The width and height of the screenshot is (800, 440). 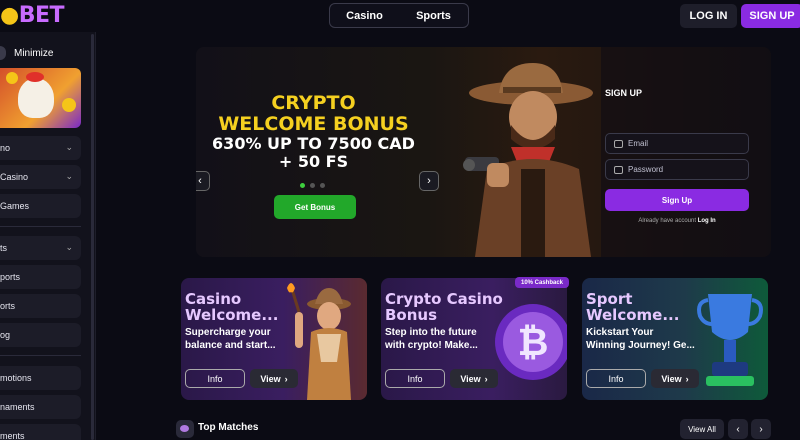 I want to click on sidebar-item-sports-group: ts ⌄, so click(x=40, y=248).